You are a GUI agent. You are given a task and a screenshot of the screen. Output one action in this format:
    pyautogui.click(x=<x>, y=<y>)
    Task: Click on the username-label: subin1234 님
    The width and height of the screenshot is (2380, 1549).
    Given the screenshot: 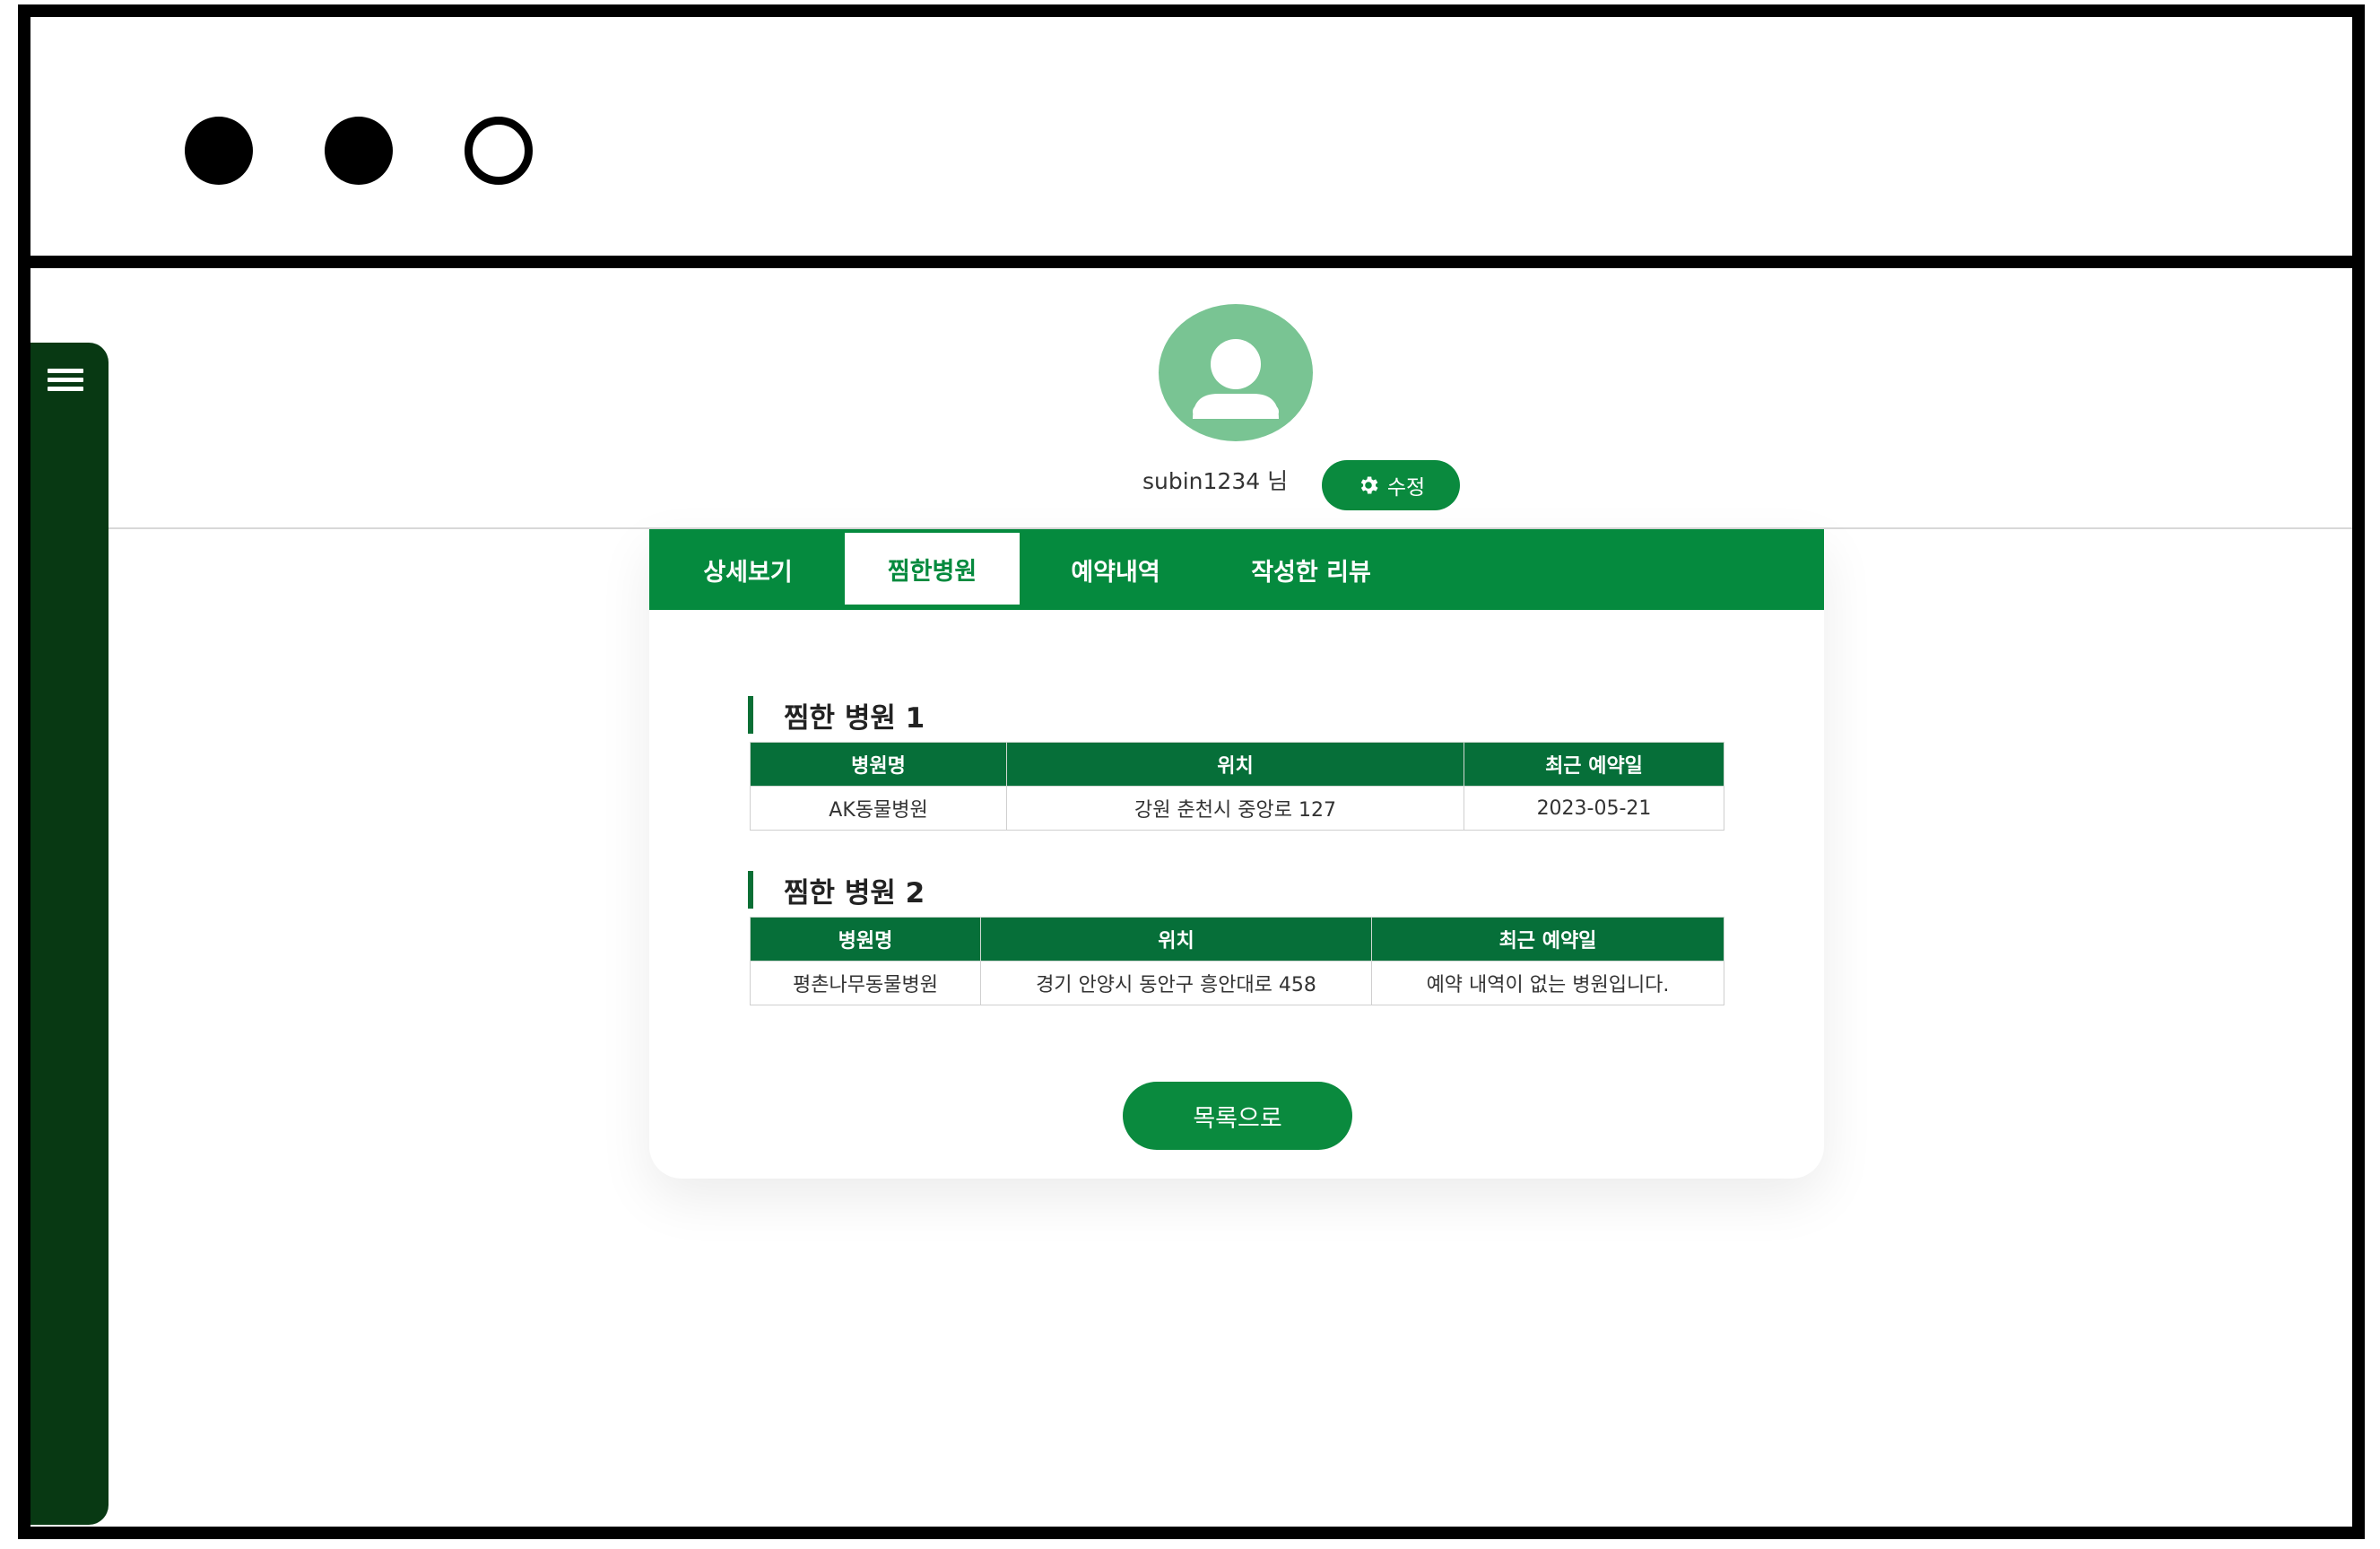 What is the action you would take?
    pyautogui.click(x=1215, y=481)
    